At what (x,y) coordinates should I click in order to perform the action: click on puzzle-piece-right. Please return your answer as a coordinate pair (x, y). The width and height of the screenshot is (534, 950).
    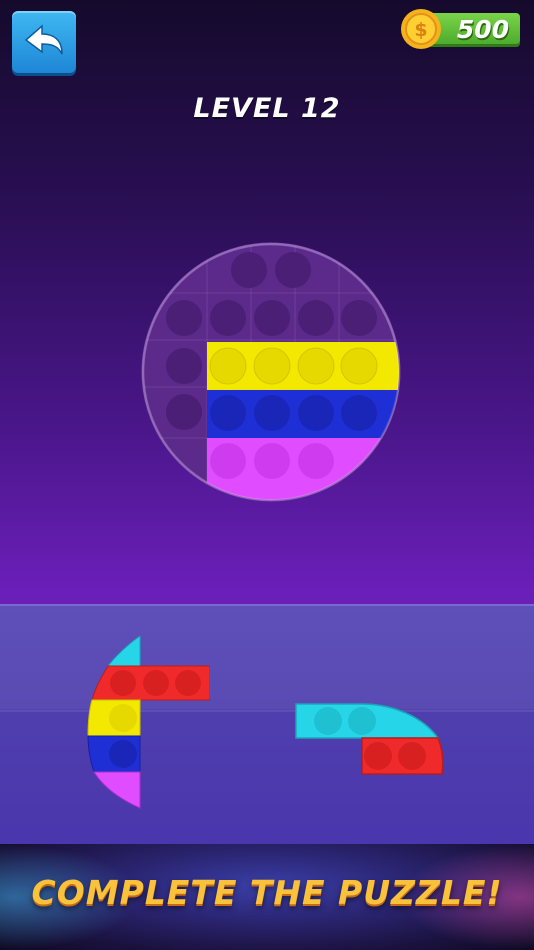
    Looking at the image, I should click on (369, 735).